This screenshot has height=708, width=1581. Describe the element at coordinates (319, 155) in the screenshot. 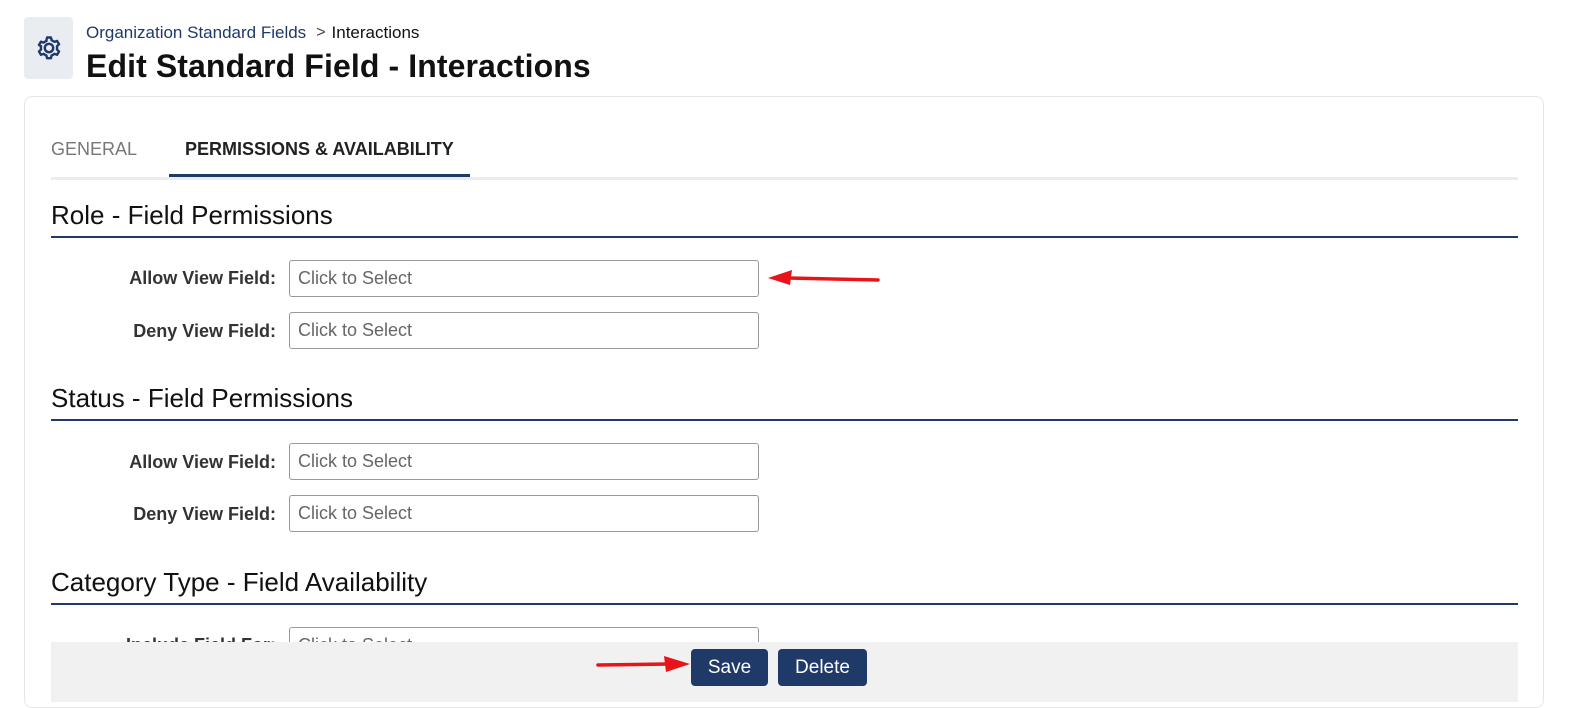

I see `tab-permissions-availability: PERMISSIONS & AVAILABILITY` at that location.